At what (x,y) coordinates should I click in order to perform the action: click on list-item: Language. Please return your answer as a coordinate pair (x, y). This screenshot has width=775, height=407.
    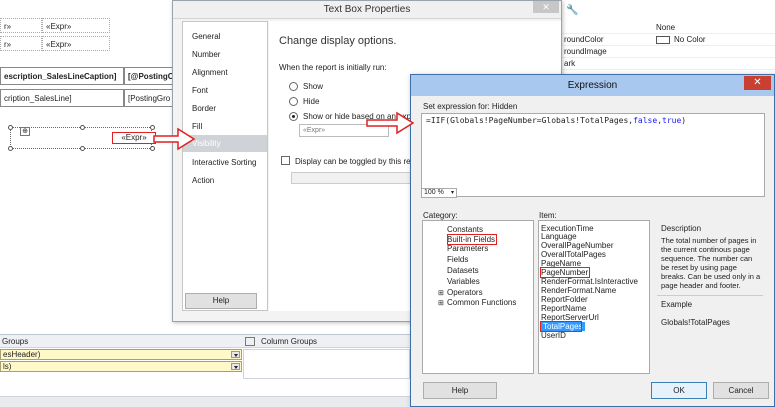
    Looking at the image, I should click on (559, 236).